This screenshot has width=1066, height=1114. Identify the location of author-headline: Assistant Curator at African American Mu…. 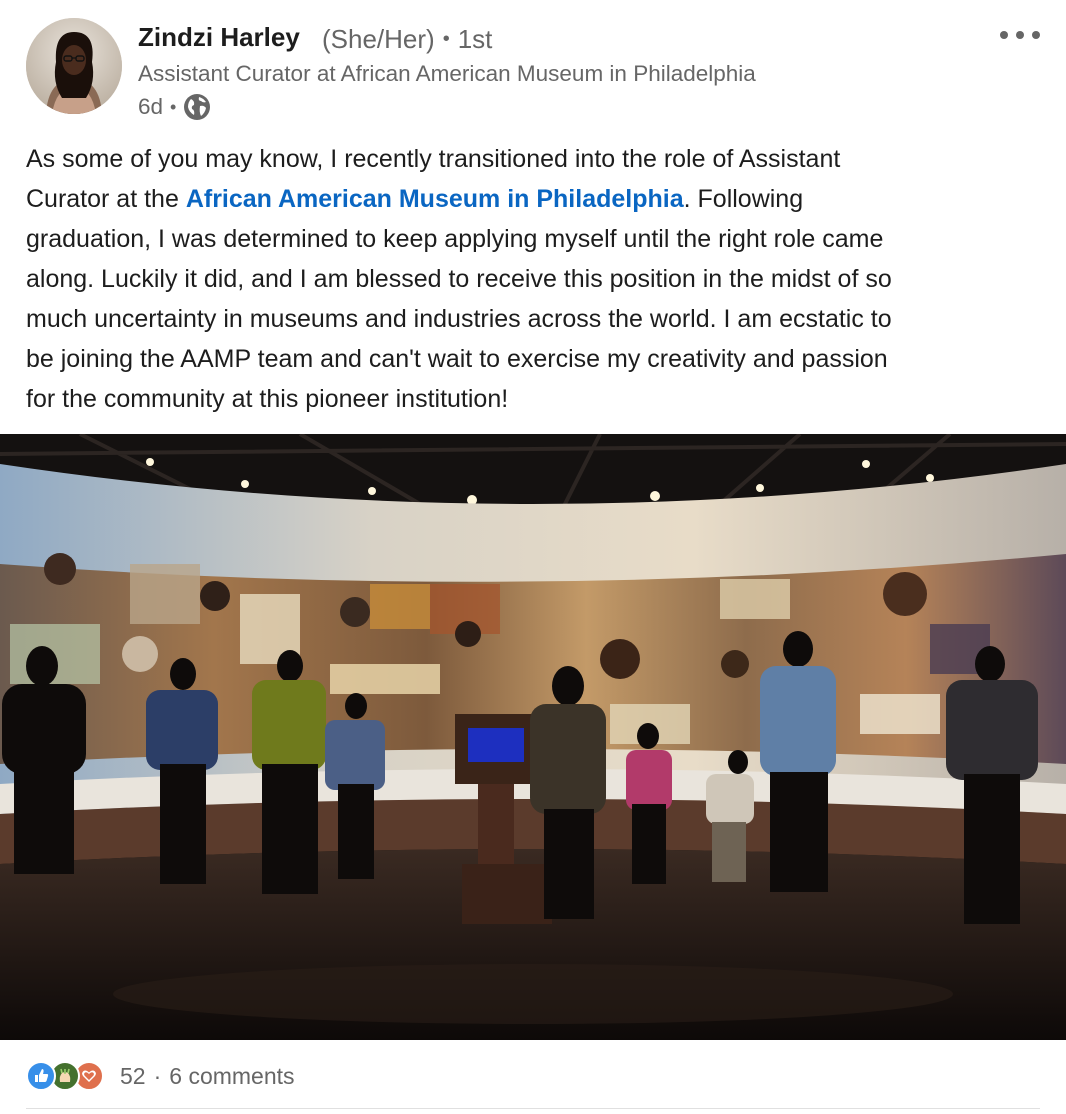
(447, 73).